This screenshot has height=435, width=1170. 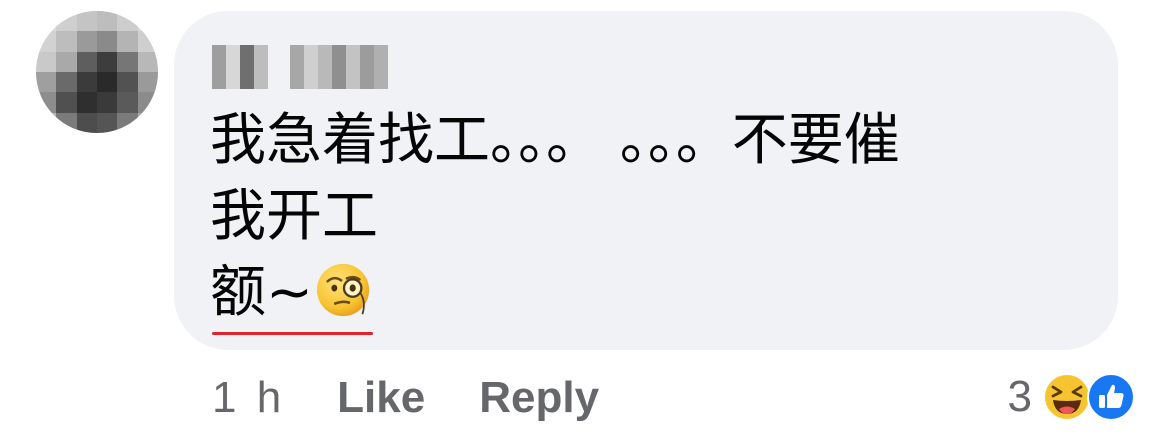 What do you see at coordinates (292, 333) in the screenshot?
I see `spellcheck-underline` at bounding box center [292, 333].